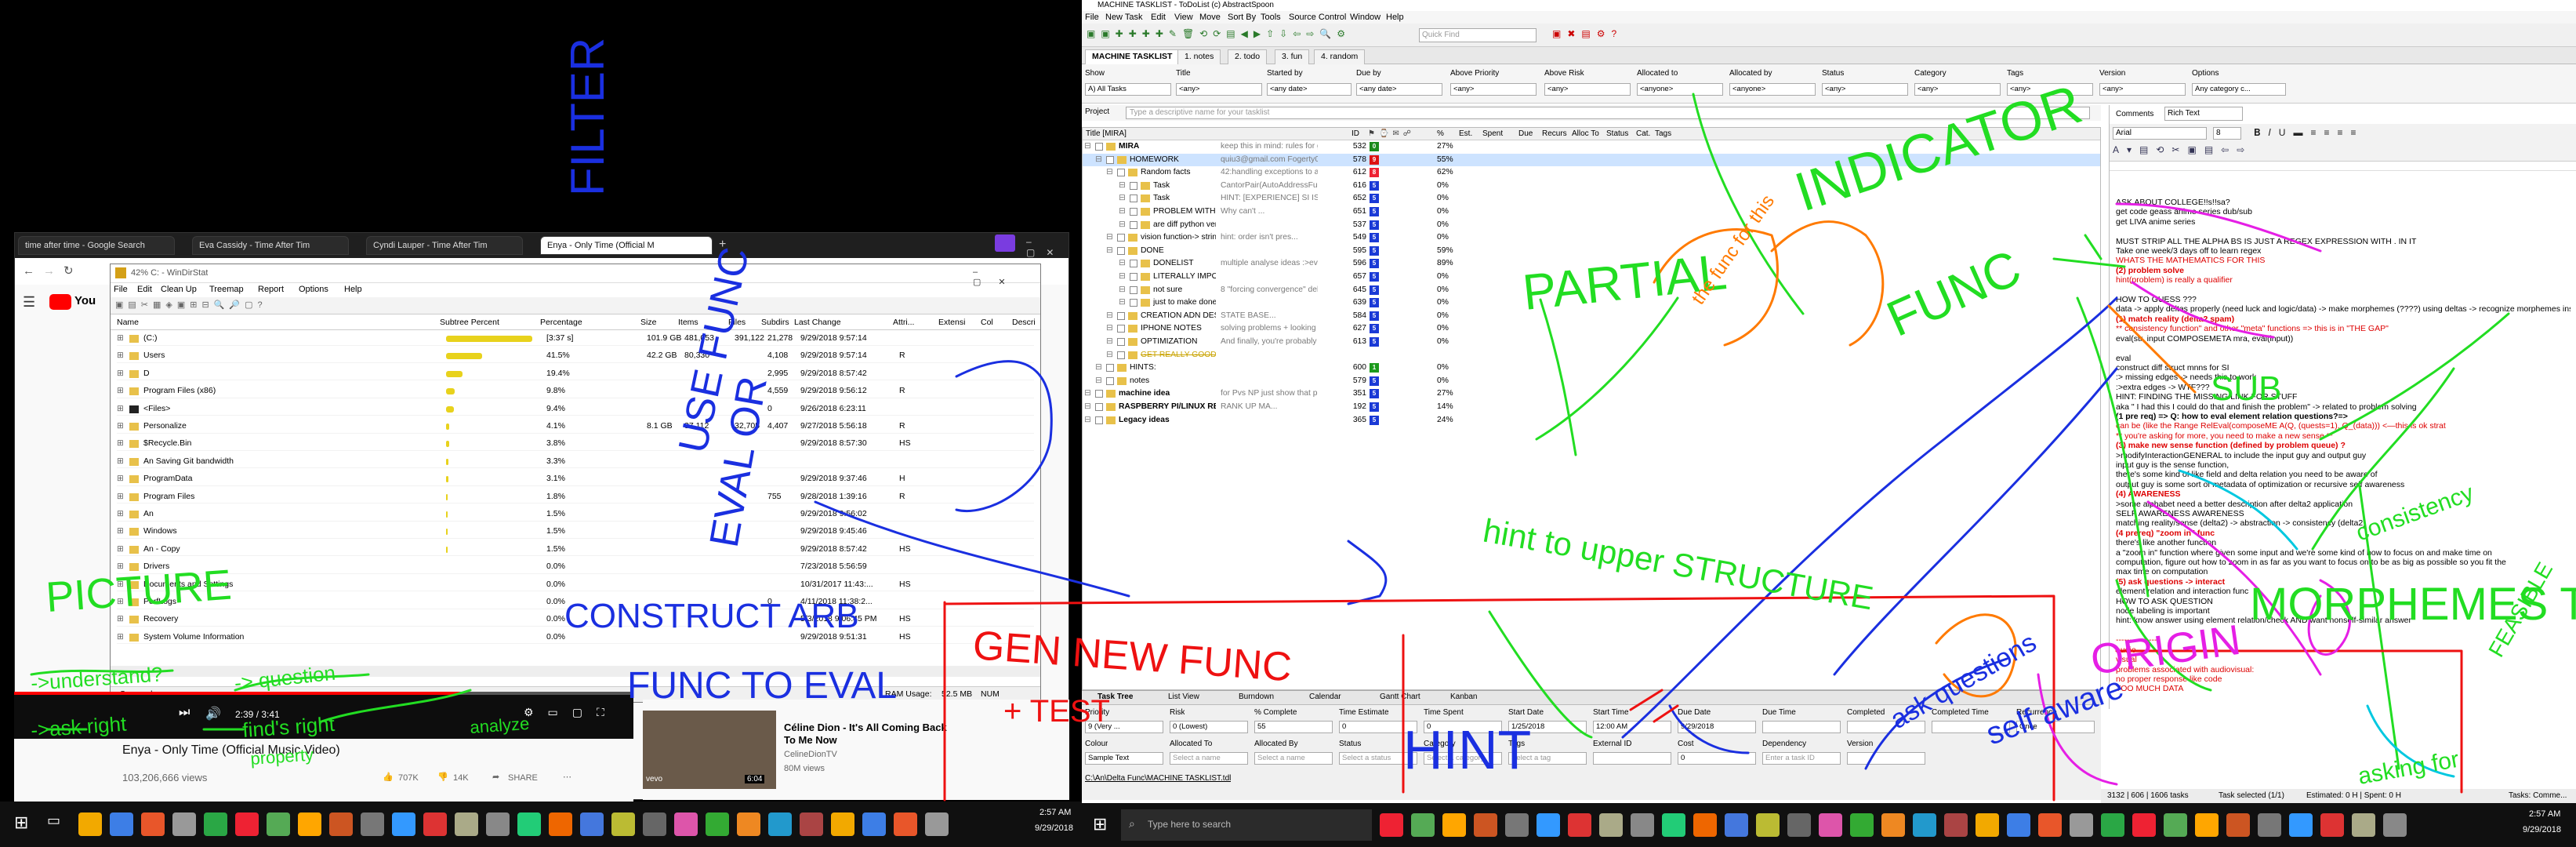 The image size is (2576, 847). I want to click on attr-value: 9/29/2018, so click(1717, 727).